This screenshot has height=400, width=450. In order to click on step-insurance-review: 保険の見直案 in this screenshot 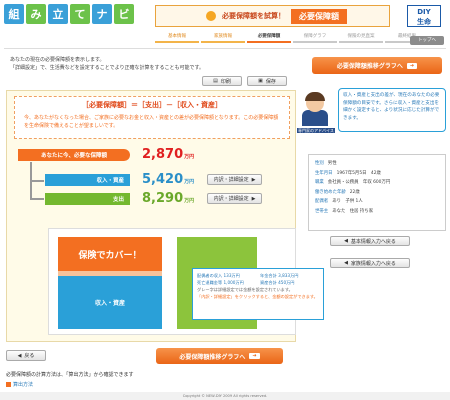, I will do `click(361, 38)`.